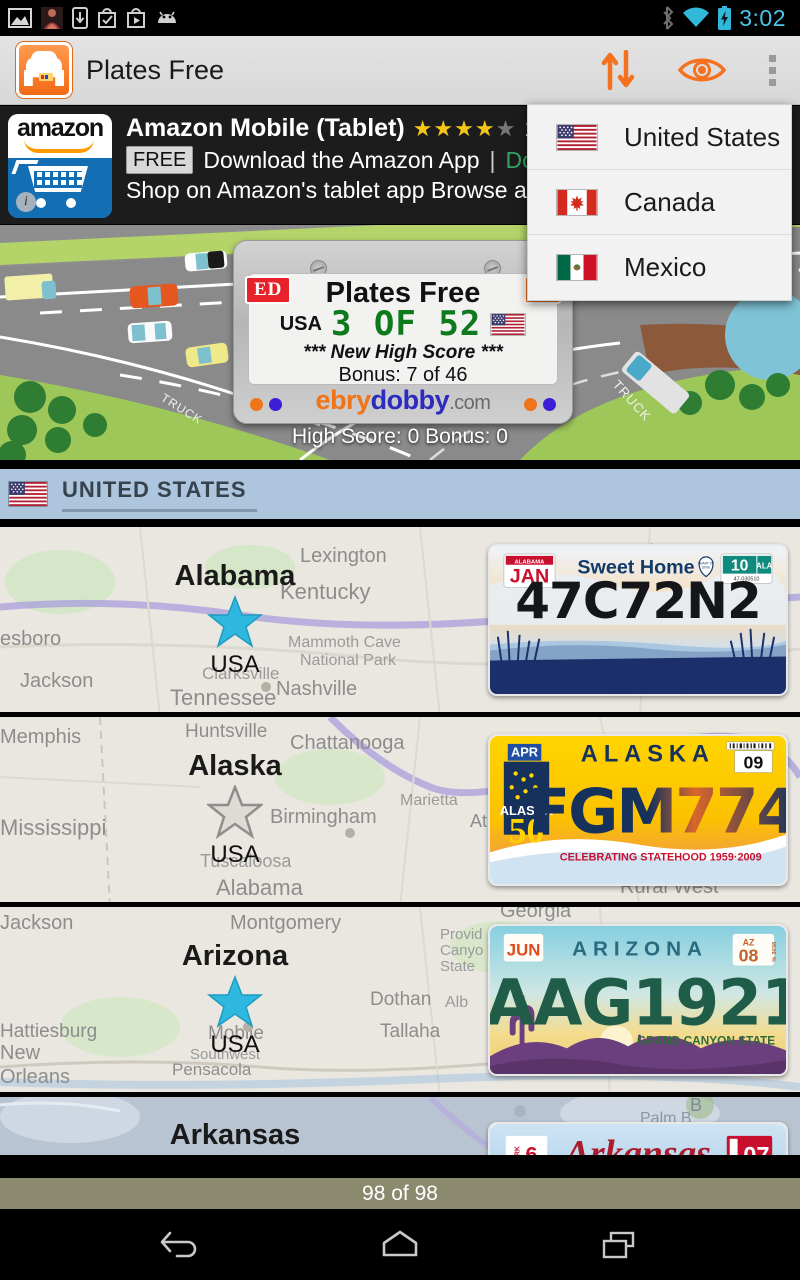 The width and height of the screenshot is (800, 1280). I want to click on brand-tld: .com, so click(470, 402).